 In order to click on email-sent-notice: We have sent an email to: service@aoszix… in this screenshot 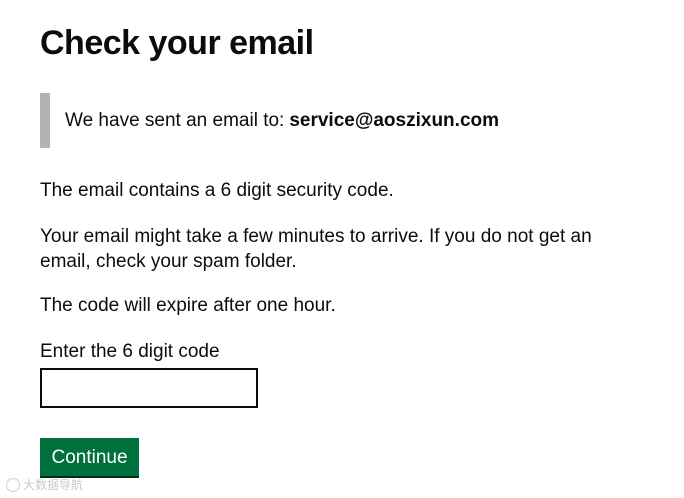, I will do `click(340, 120)`.